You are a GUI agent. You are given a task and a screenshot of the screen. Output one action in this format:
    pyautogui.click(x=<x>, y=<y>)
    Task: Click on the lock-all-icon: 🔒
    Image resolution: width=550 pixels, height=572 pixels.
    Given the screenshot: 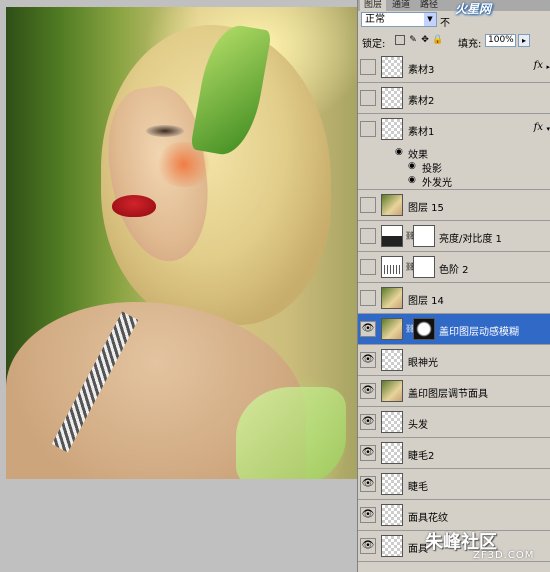 What is the action you would take?
    pyautogui.click(x=437, y=40)
    